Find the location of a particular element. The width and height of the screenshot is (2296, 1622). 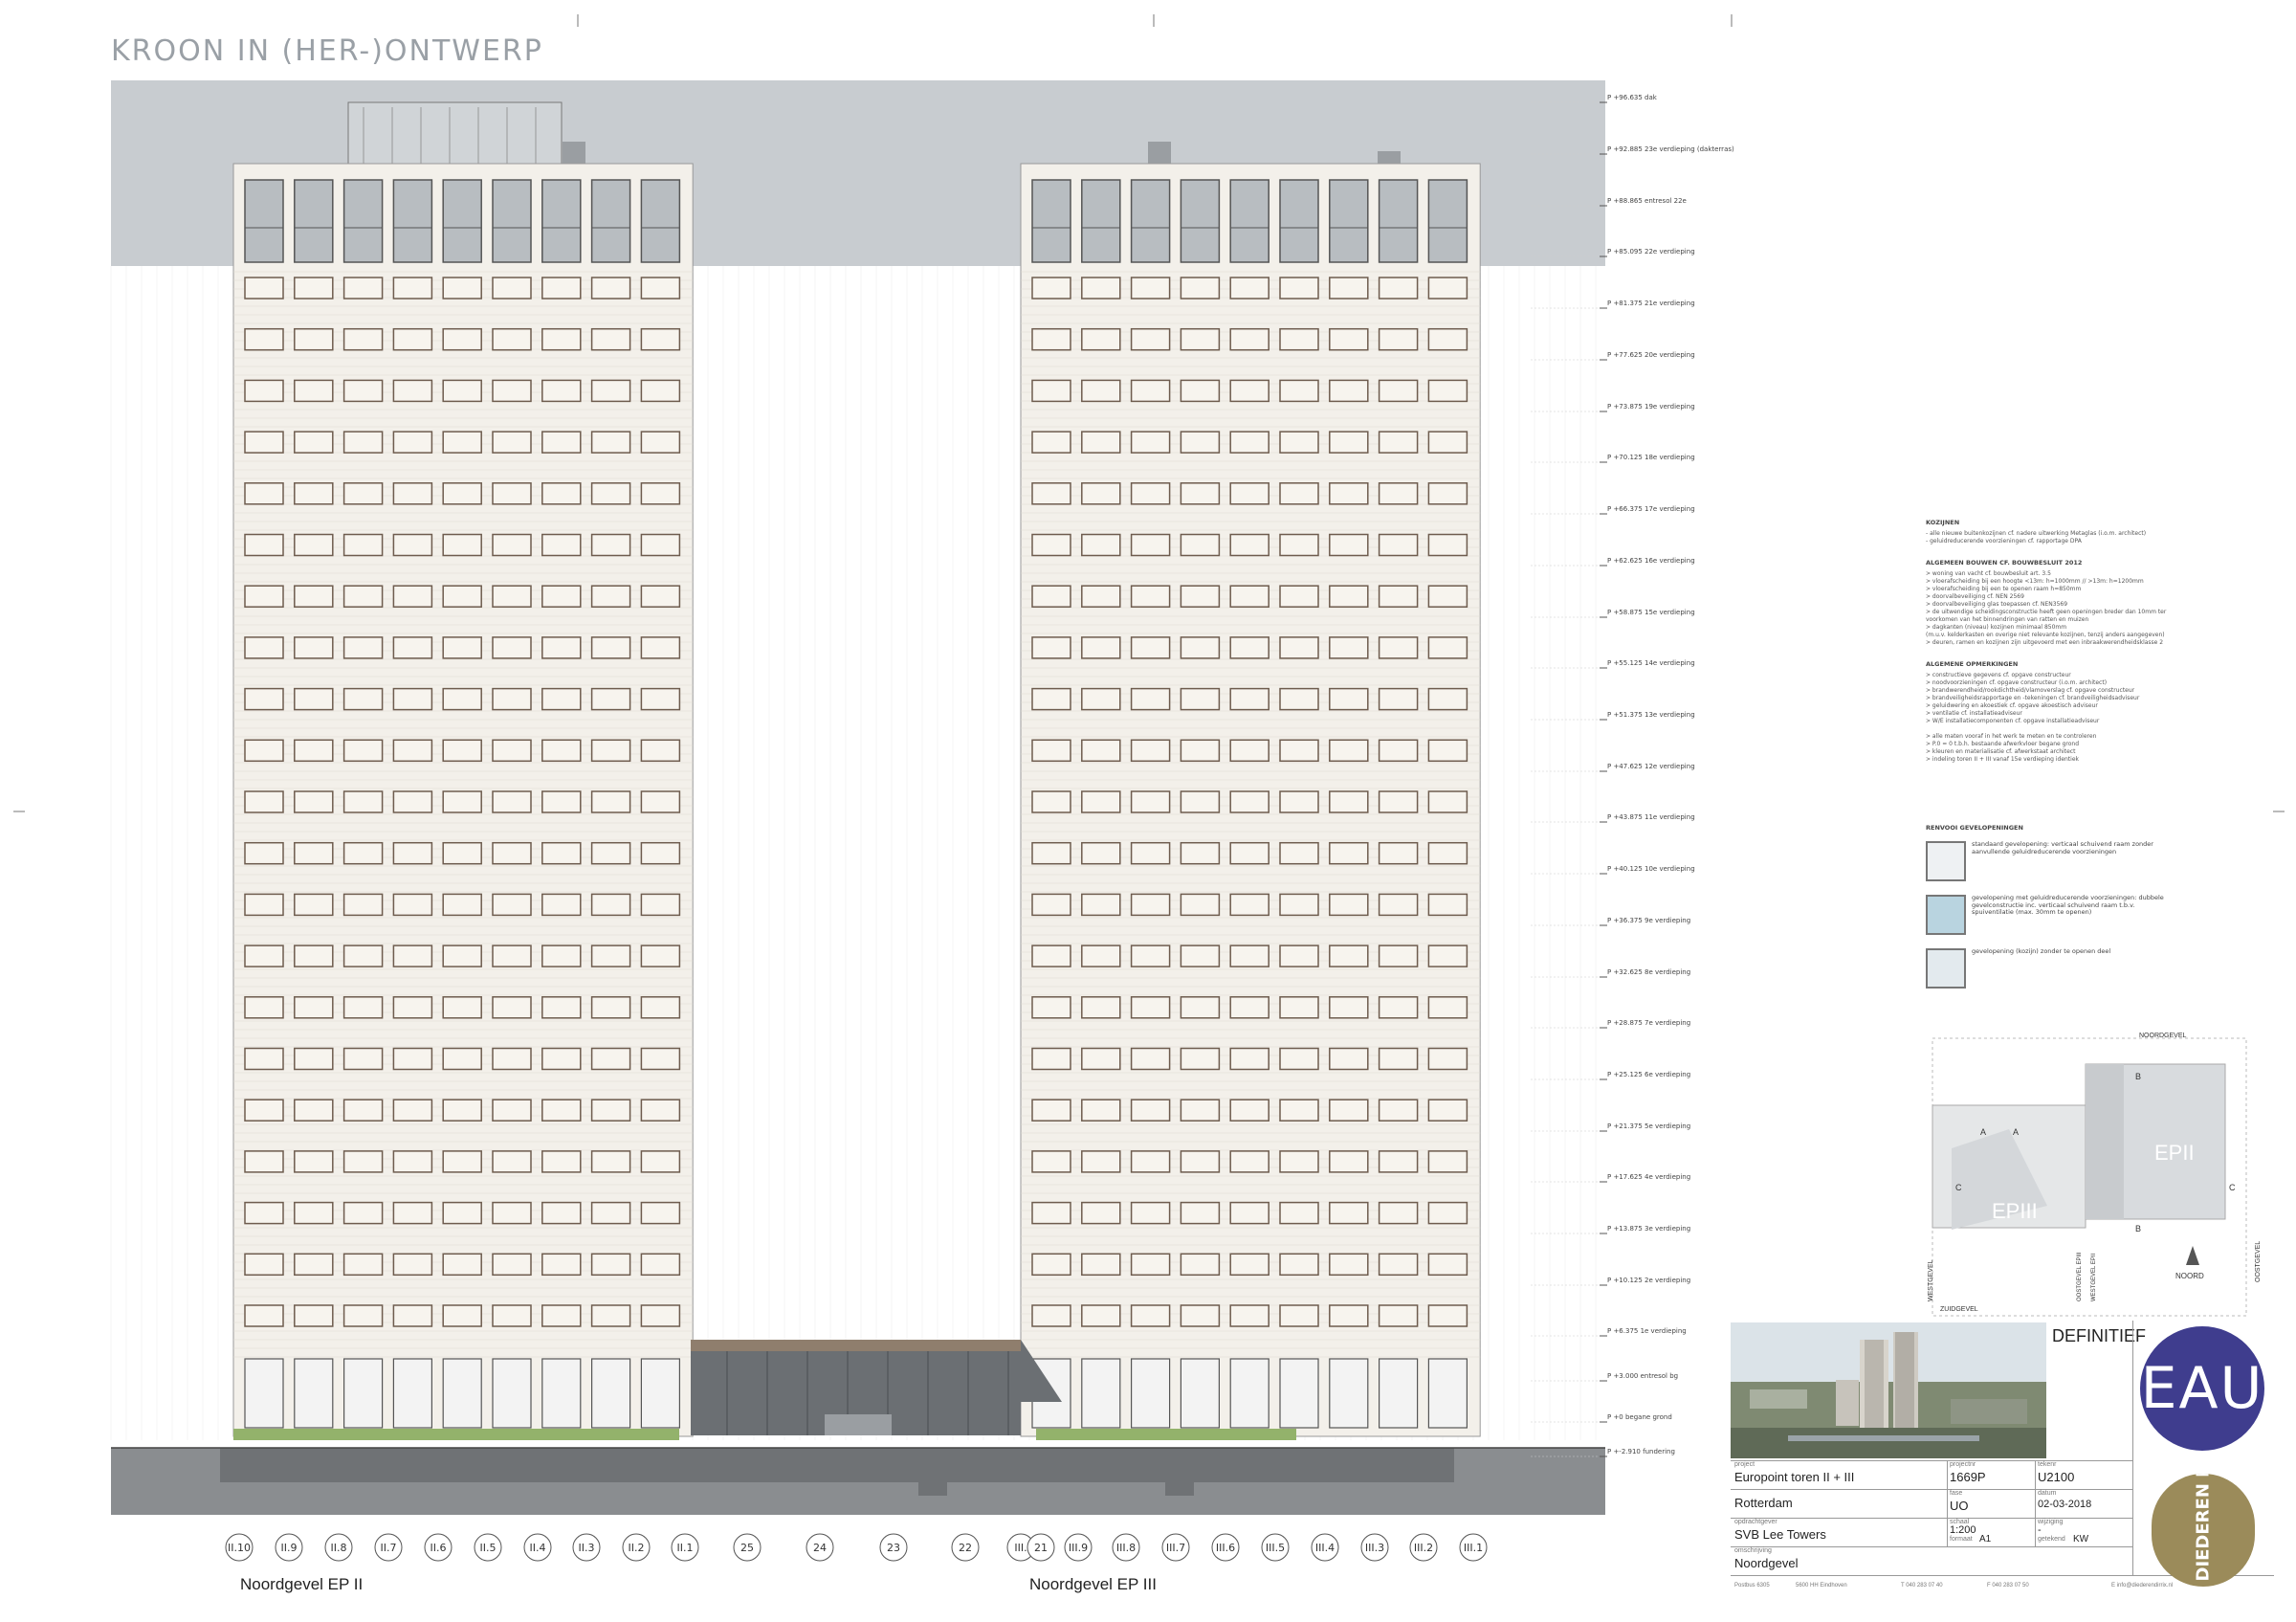

label-project: project is located at coordinates (1744, 1465).